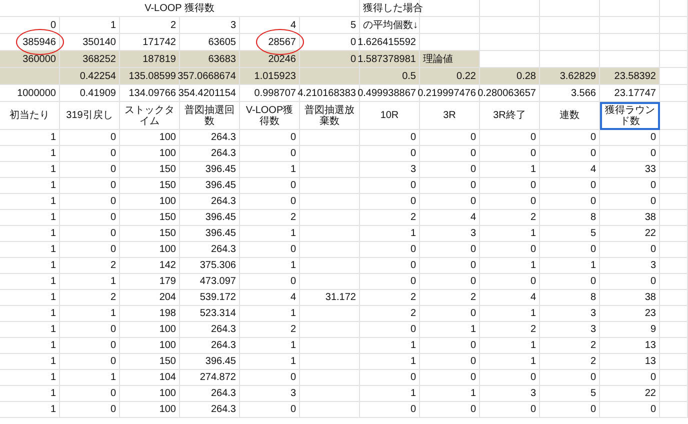 The height and width of the screenshot is (424, 688). Describe the element at coordinates (635, 93) in the screenshot. I see `cell-text: 23.17747` at that location.